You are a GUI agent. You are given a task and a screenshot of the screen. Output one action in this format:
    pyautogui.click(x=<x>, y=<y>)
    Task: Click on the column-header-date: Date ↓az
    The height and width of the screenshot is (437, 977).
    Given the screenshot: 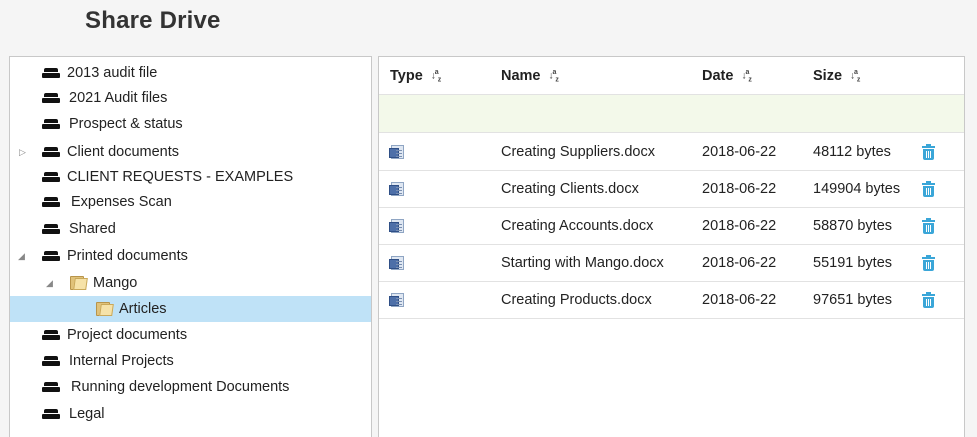 What is the action you would take?
    pyautogui.click(x=727, y=76)
    